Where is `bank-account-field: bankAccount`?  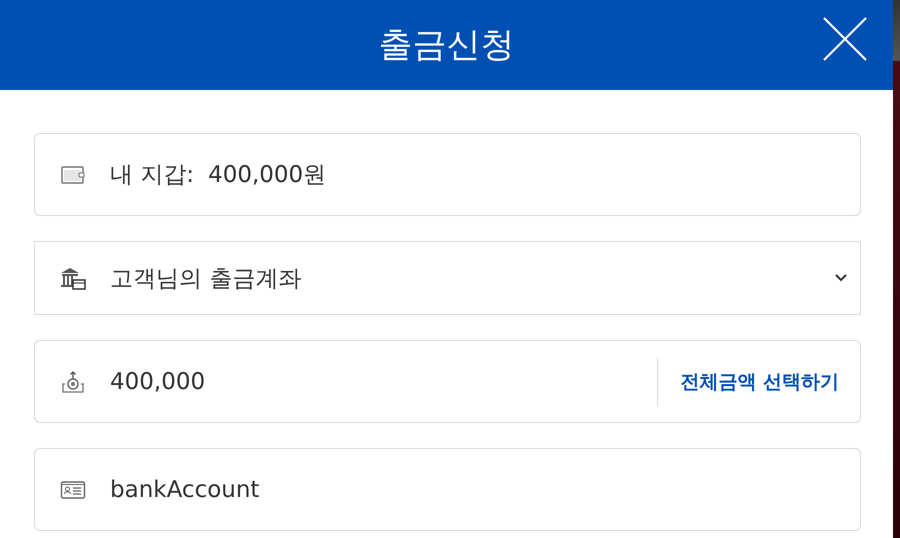
bank-account-field: bankAccount is located at coordinates (447, 489).